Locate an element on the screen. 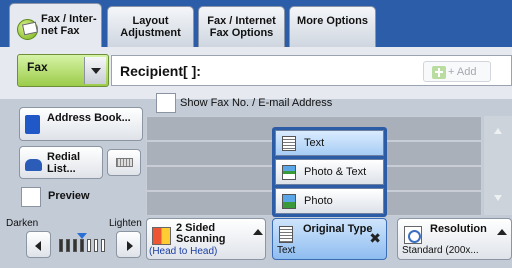 Image resolution: width=512 pixels, height=268 pixels. keyboard-icon is located at coordinates (124, 162).